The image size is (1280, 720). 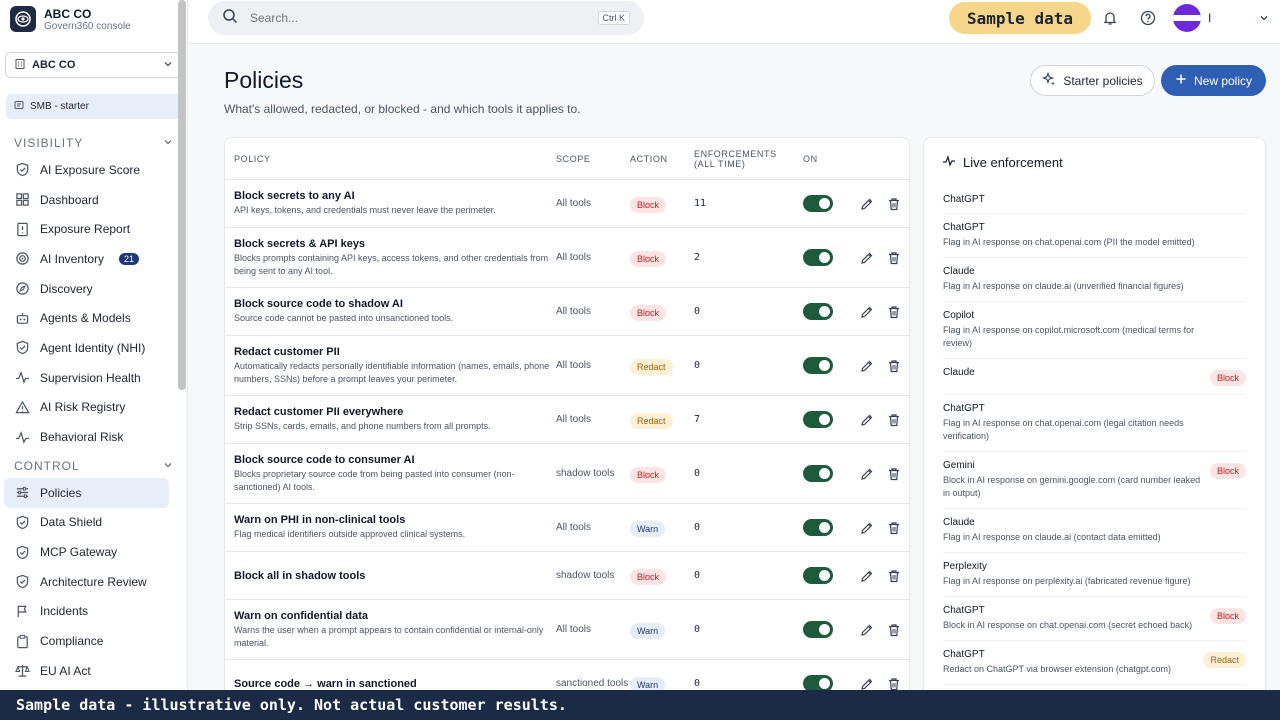 What do you see at coordinates (93, 612) in the screenshot?
I see `sidebar-item-incidents: Incidents` at bounding box center [93, 612].